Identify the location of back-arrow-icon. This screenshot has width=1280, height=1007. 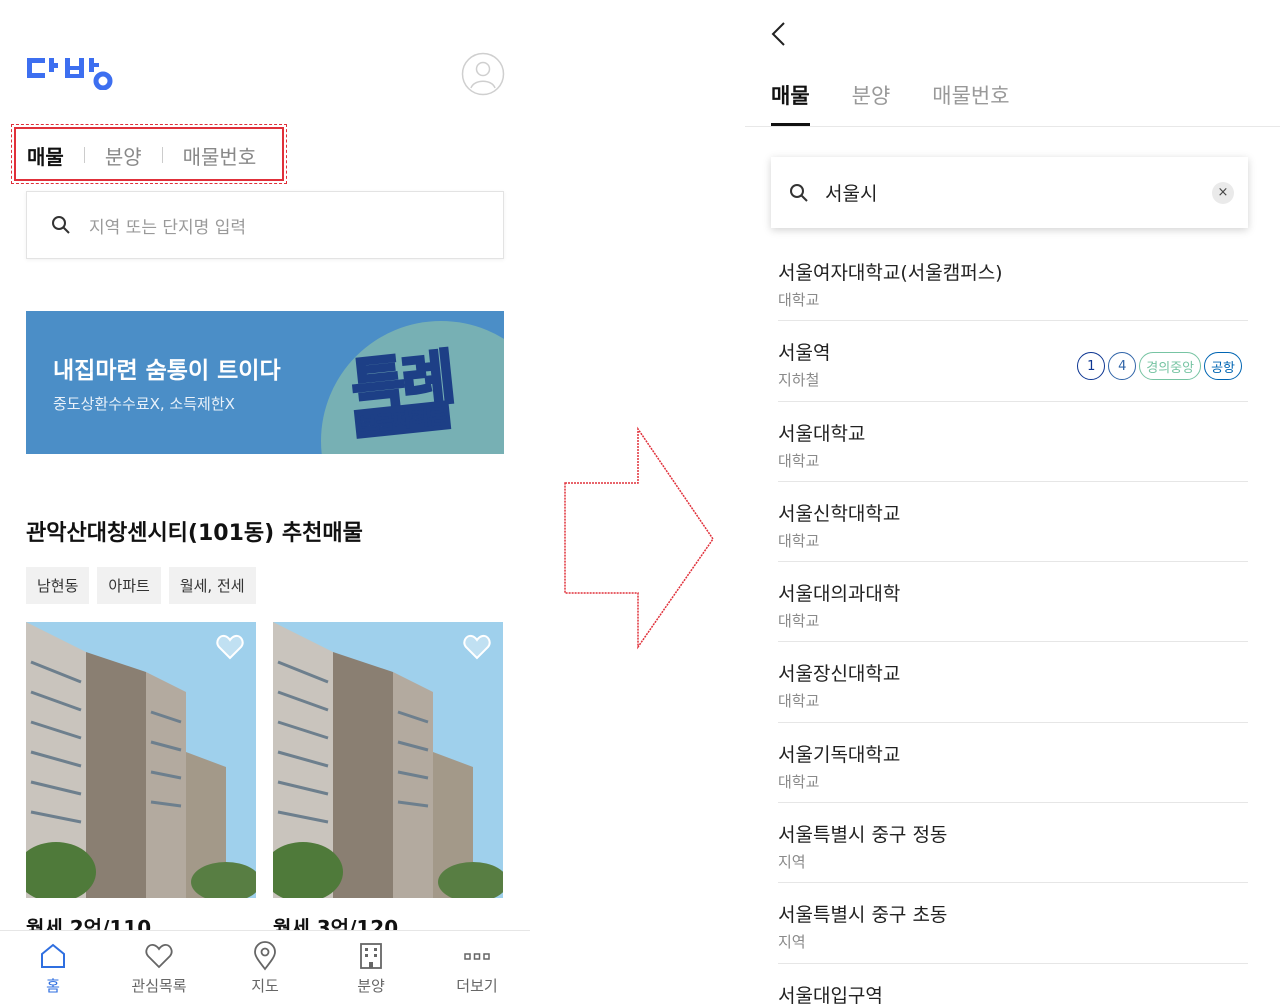
(779, 34).